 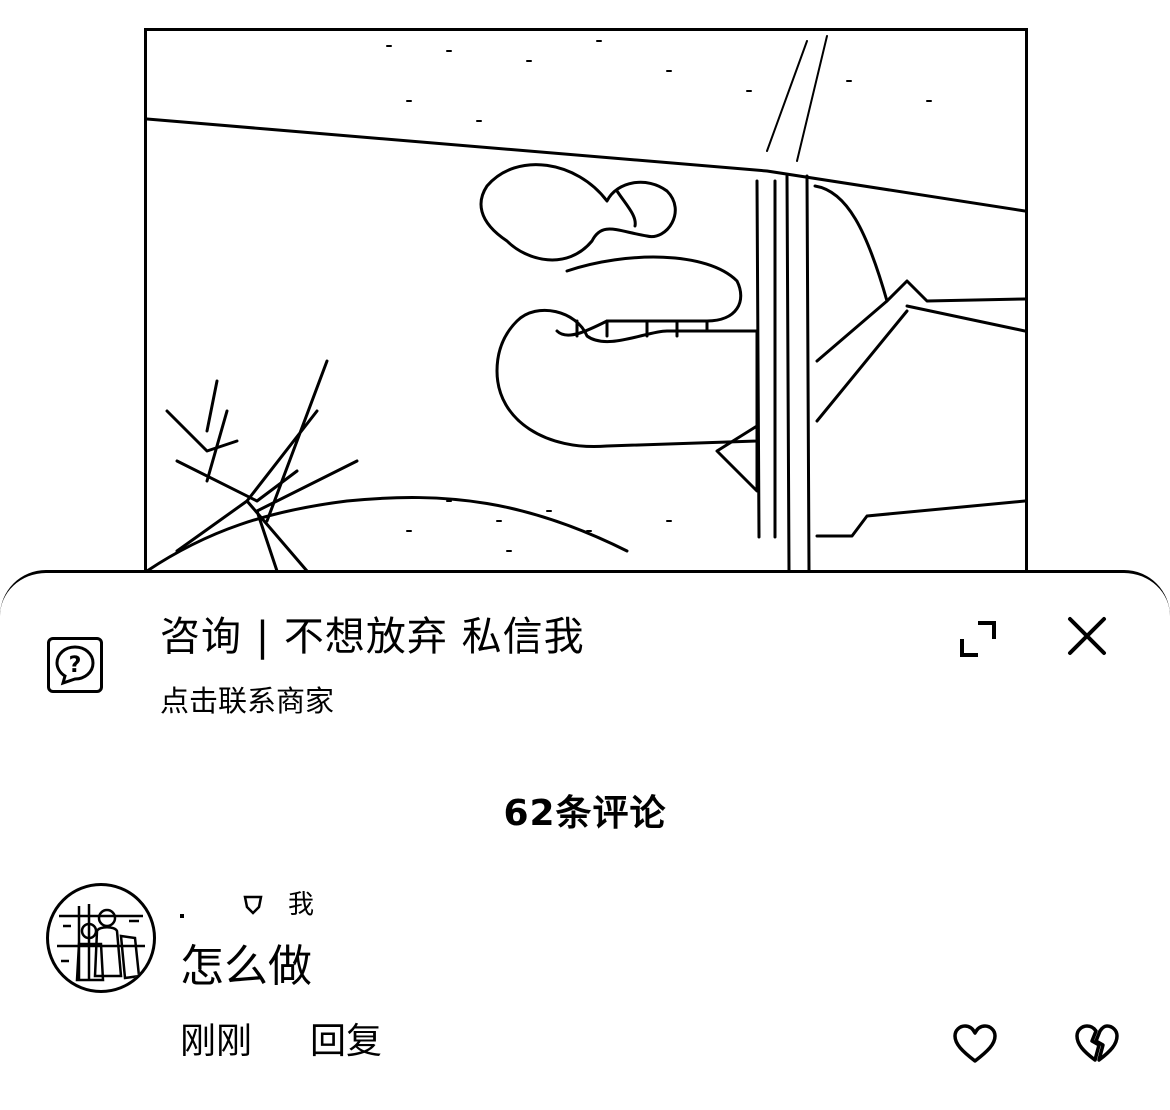 I want to click on badge-icon, so click(x=253, y=905).